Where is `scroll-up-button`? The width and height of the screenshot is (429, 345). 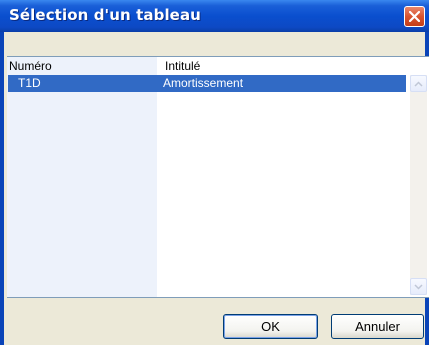
scroll-up-button is located at coordinates (418, 83).